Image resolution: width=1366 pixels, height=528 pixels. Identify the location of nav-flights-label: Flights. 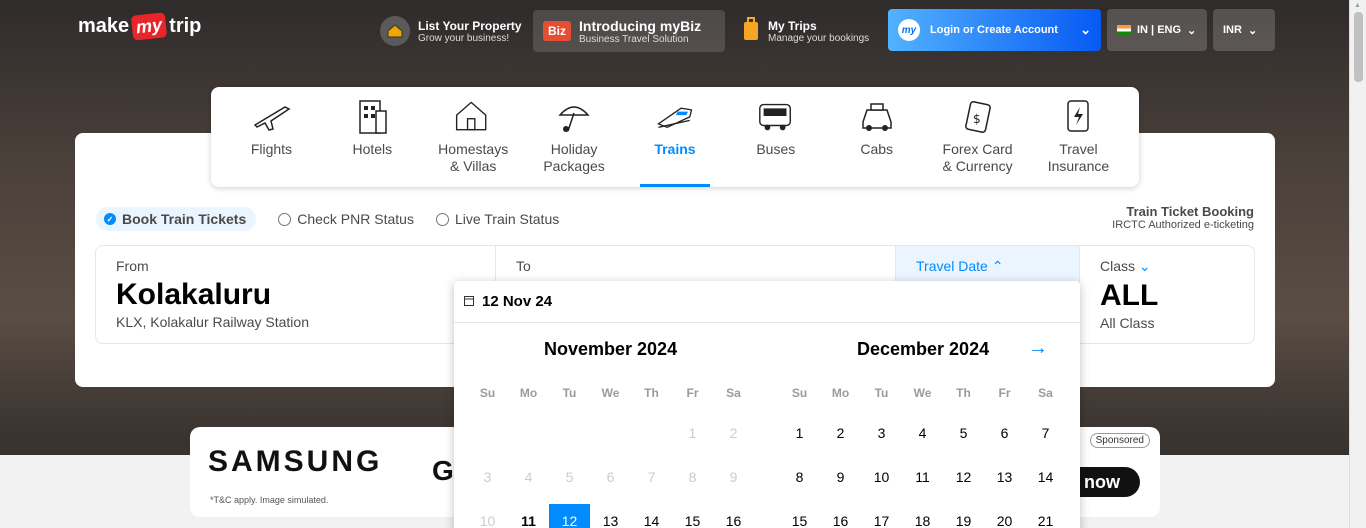
(271, 149).